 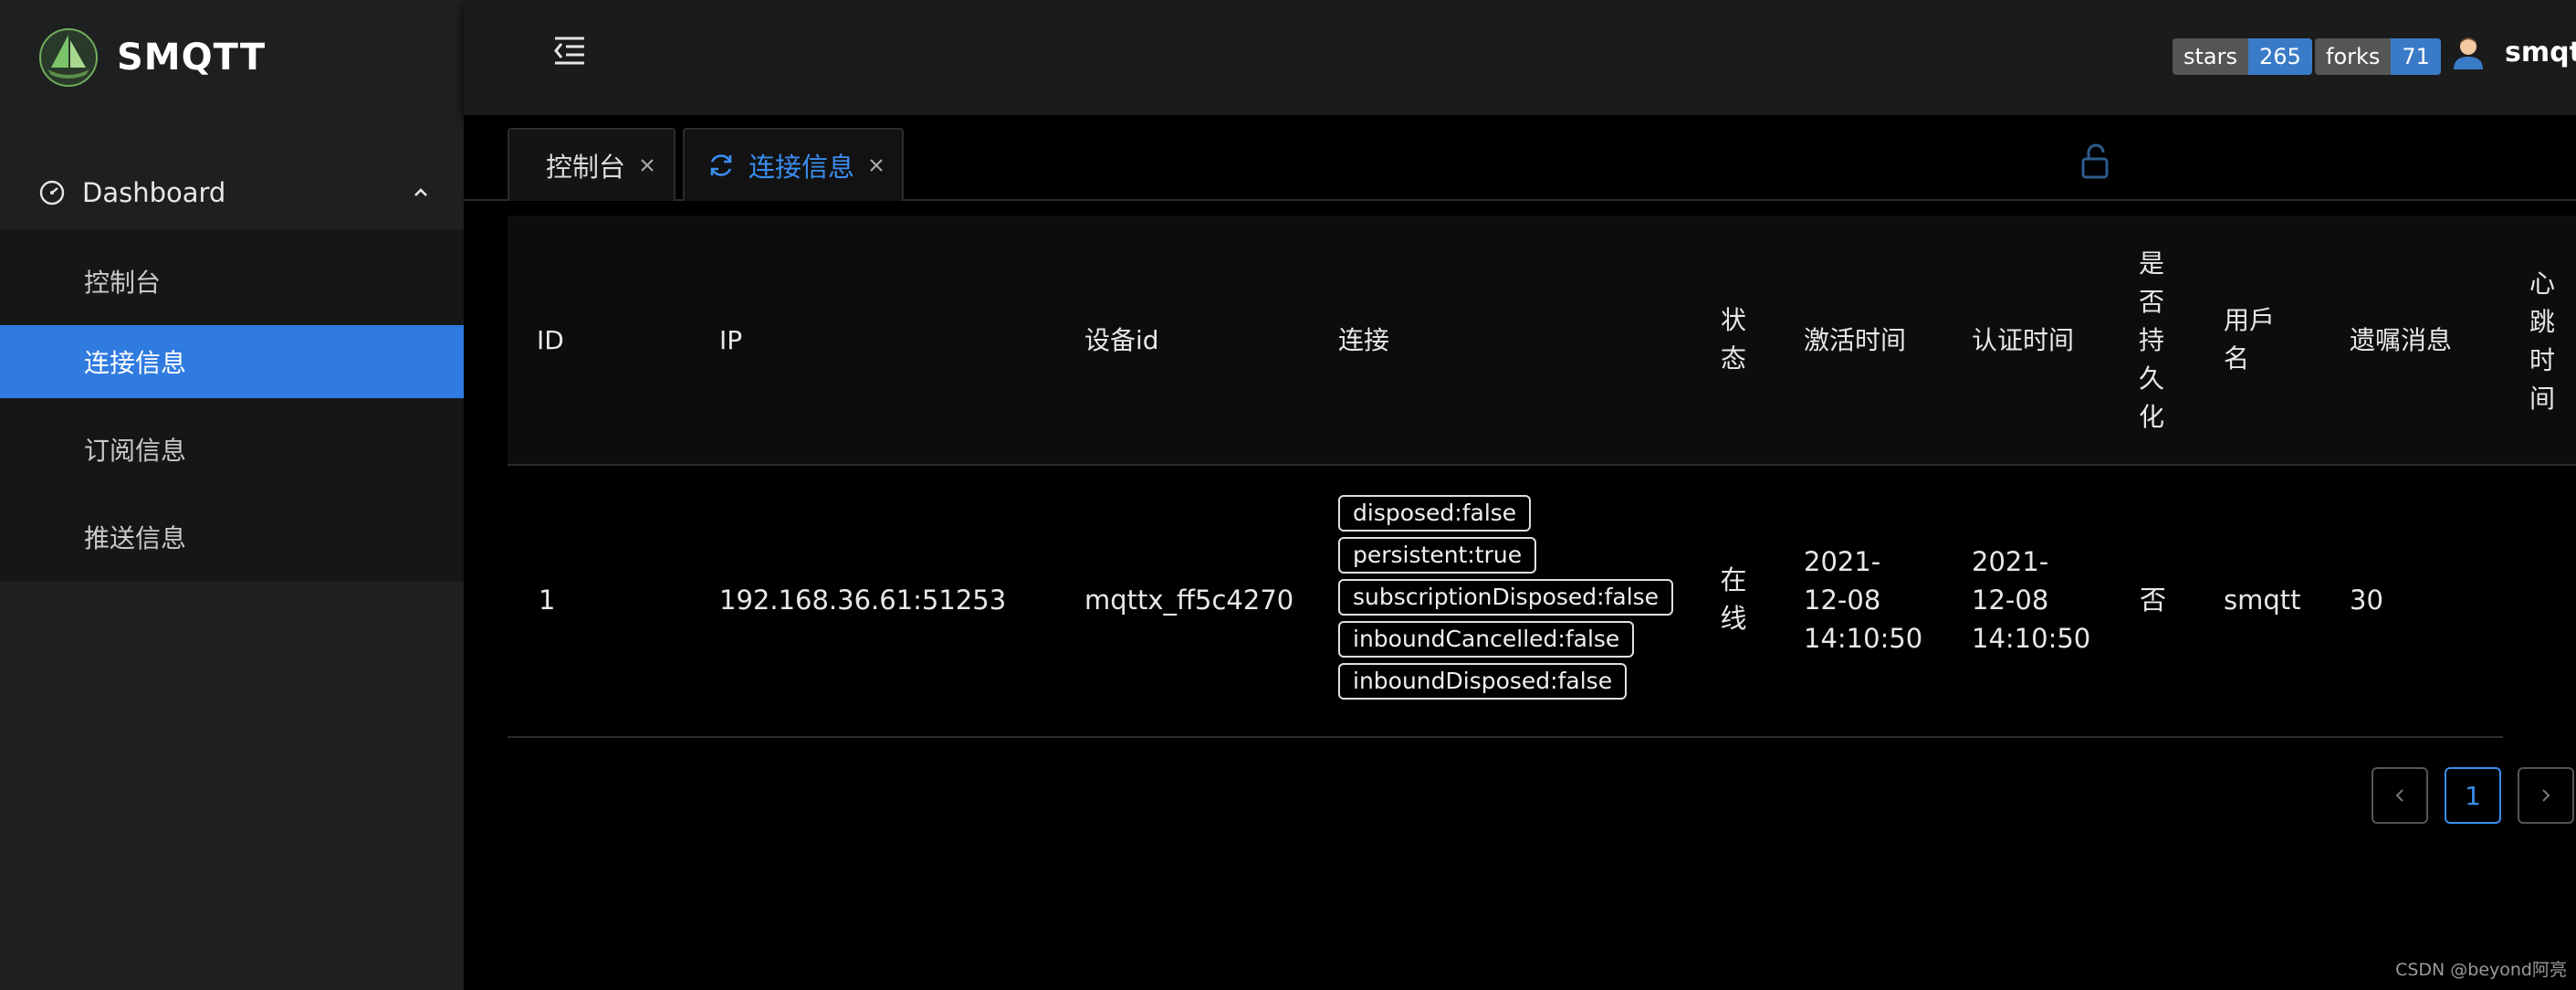 I want to click on tab-connections: 连接信息, so click(x=794, y=164).